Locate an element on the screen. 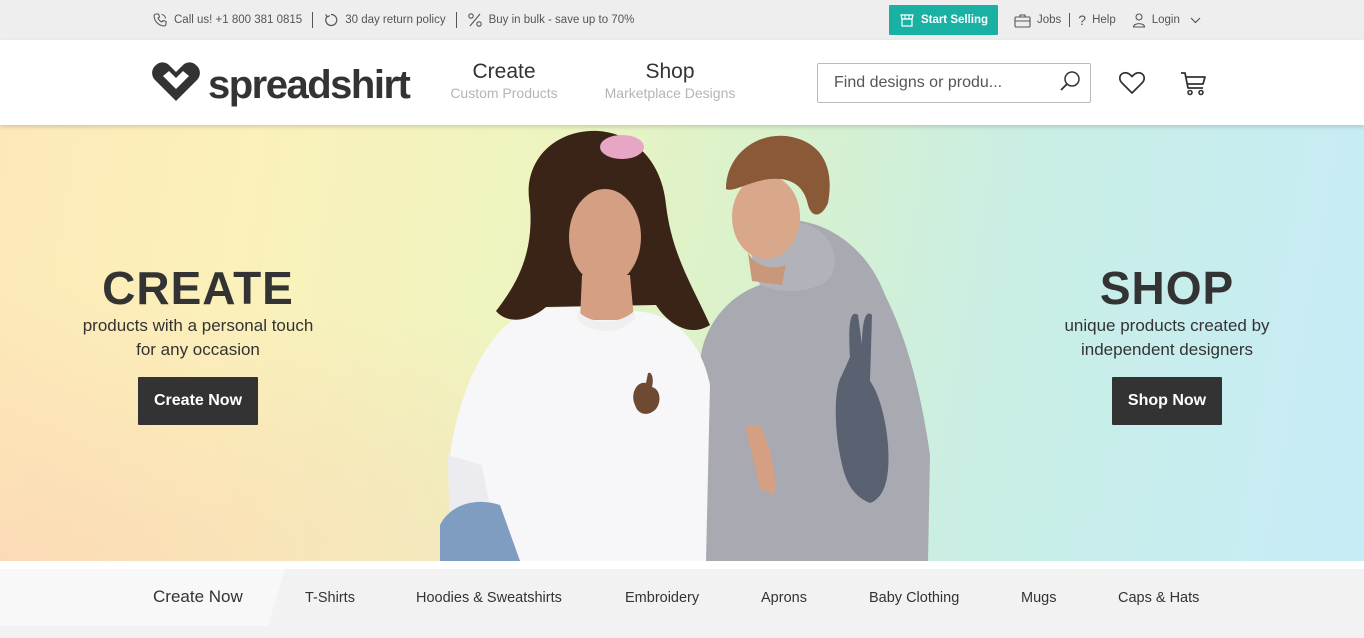 The image size is (1364, 638). jobs-label: Jobs is located at coordinates (1049, 20).